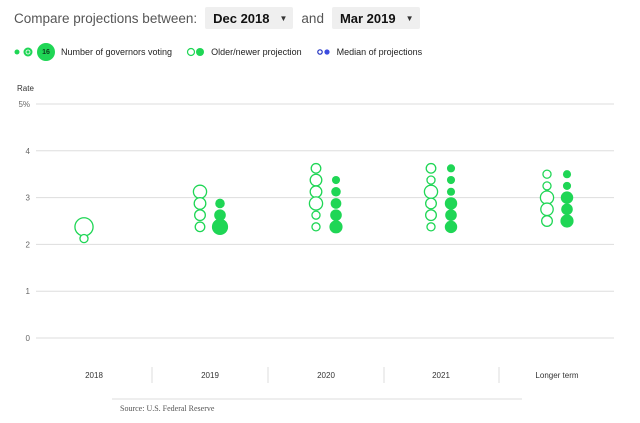 The width and height of the screenshot is (640, 423). Describe the element at coordinates (326, 375) in the screenshot. I see `x-tick-label: 2020` at that location.